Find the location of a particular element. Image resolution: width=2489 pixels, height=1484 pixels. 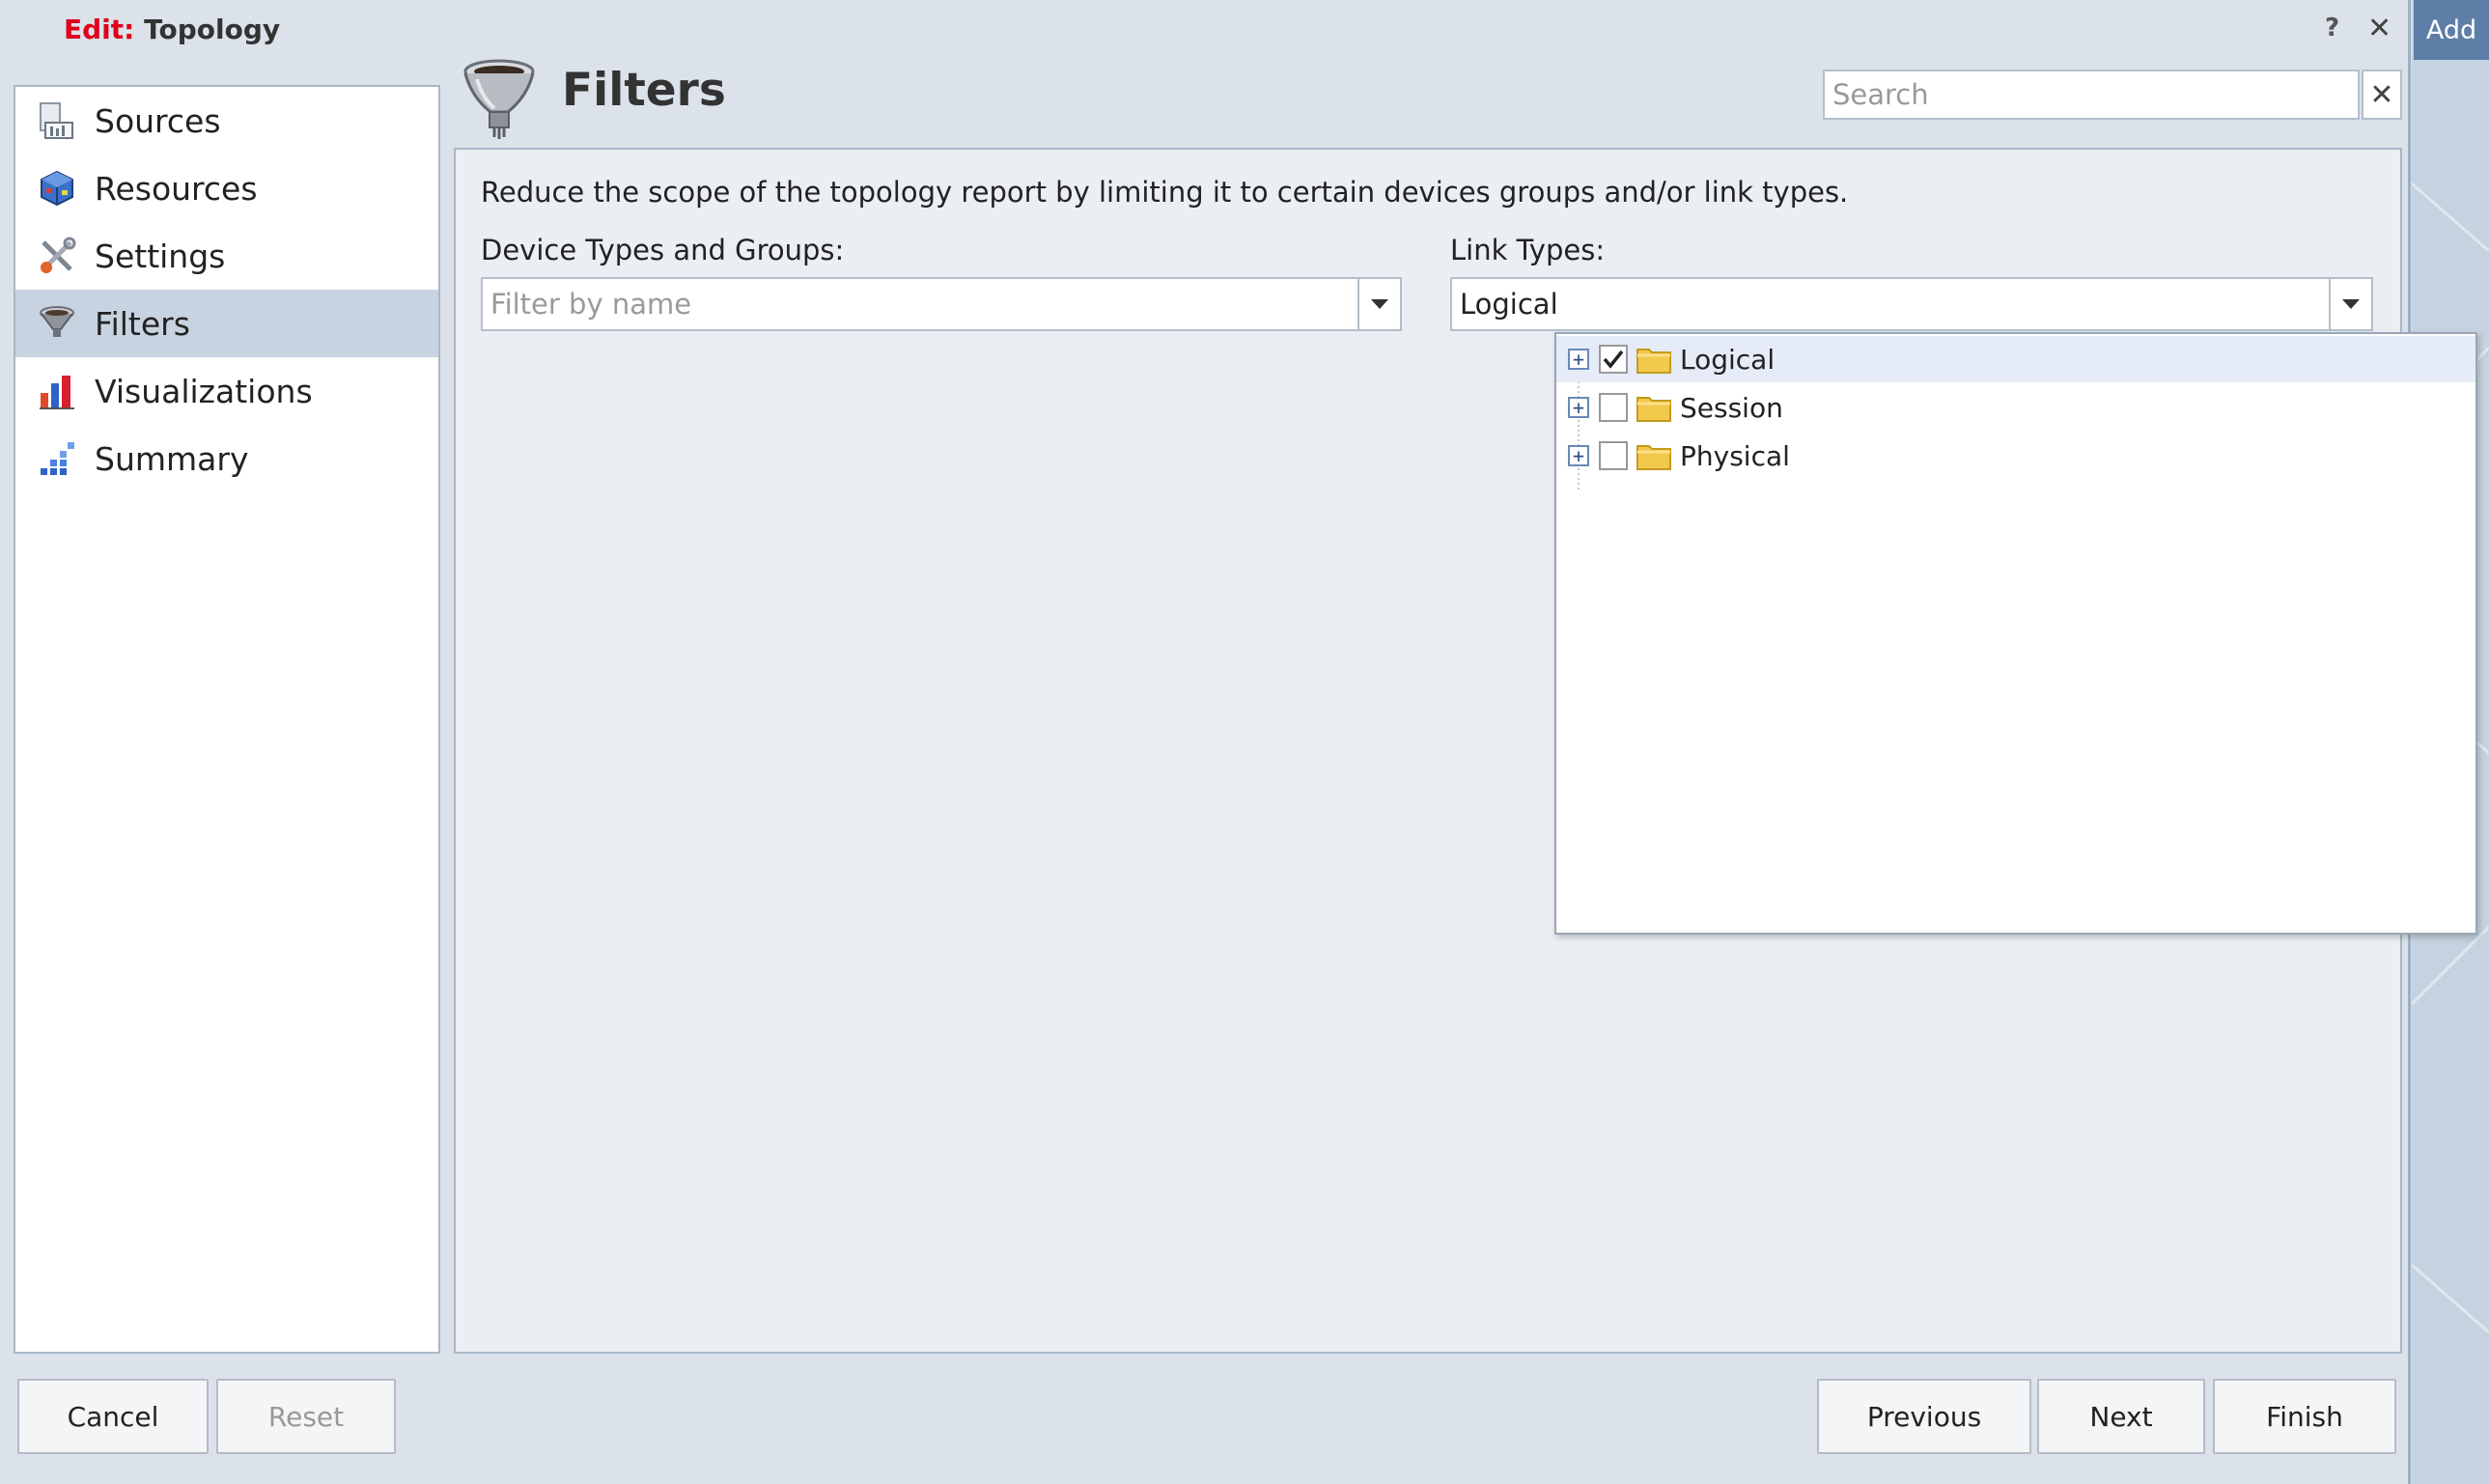

sidebar-item-label: Summary is located at coordinates (172, 459).